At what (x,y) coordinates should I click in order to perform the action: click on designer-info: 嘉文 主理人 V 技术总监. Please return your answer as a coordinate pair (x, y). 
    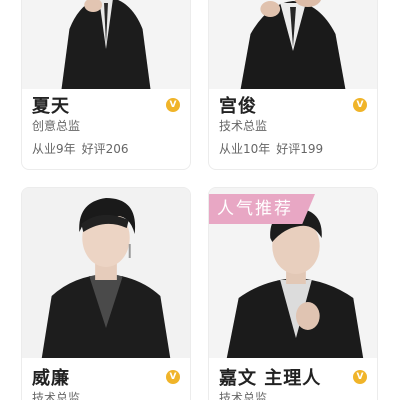
    Looking at the image, I should click on (293, 383).